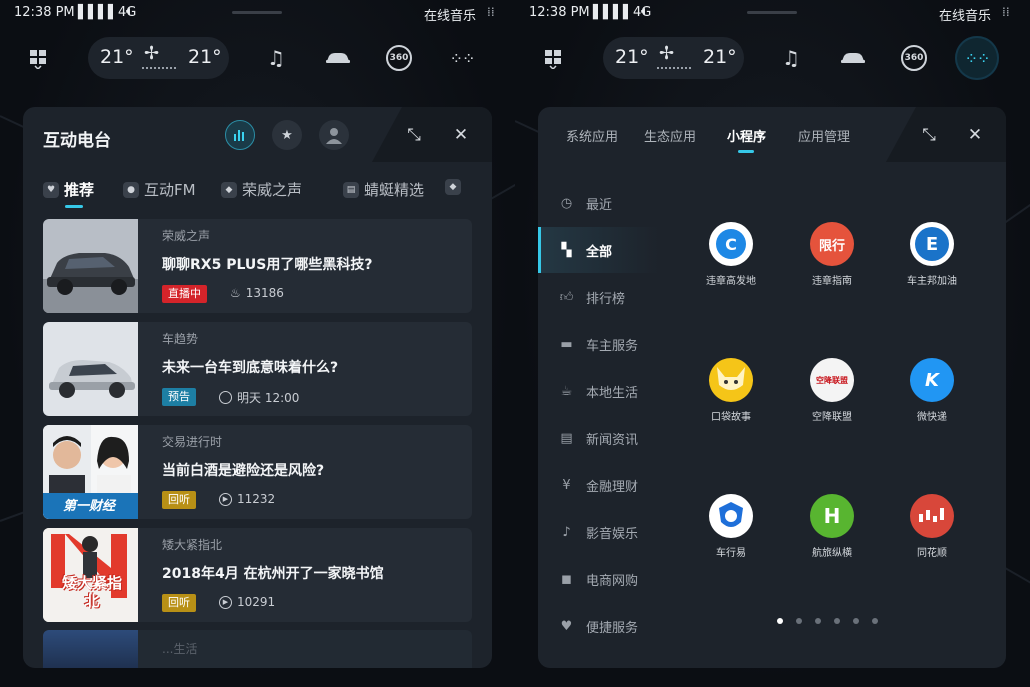 This screenshot has height=687, width=1030. What do you see at coordinates (566, 250) in the screenshot?
I see `grid-icon: ▚` at bounding box center [566, 250].